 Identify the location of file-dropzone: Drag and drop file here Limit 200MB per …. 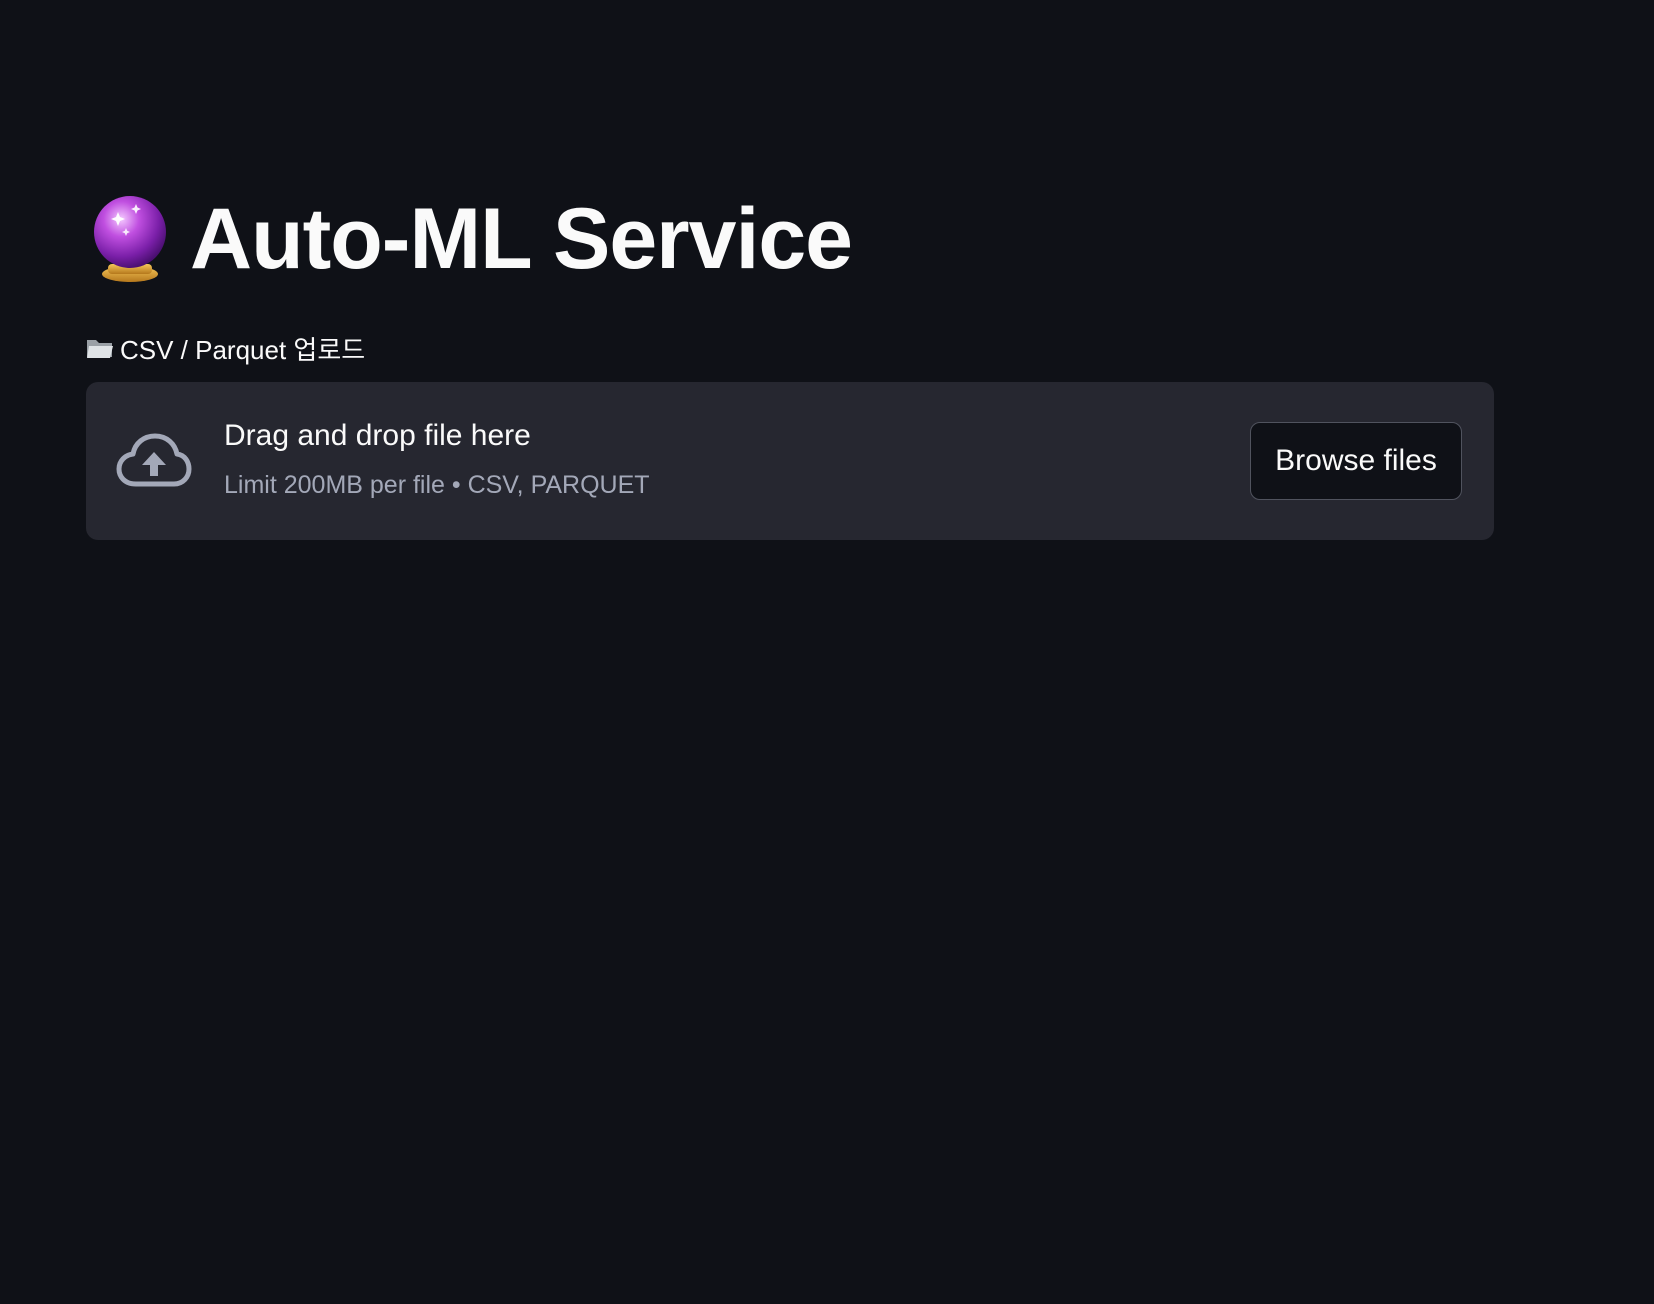
(790, 461).